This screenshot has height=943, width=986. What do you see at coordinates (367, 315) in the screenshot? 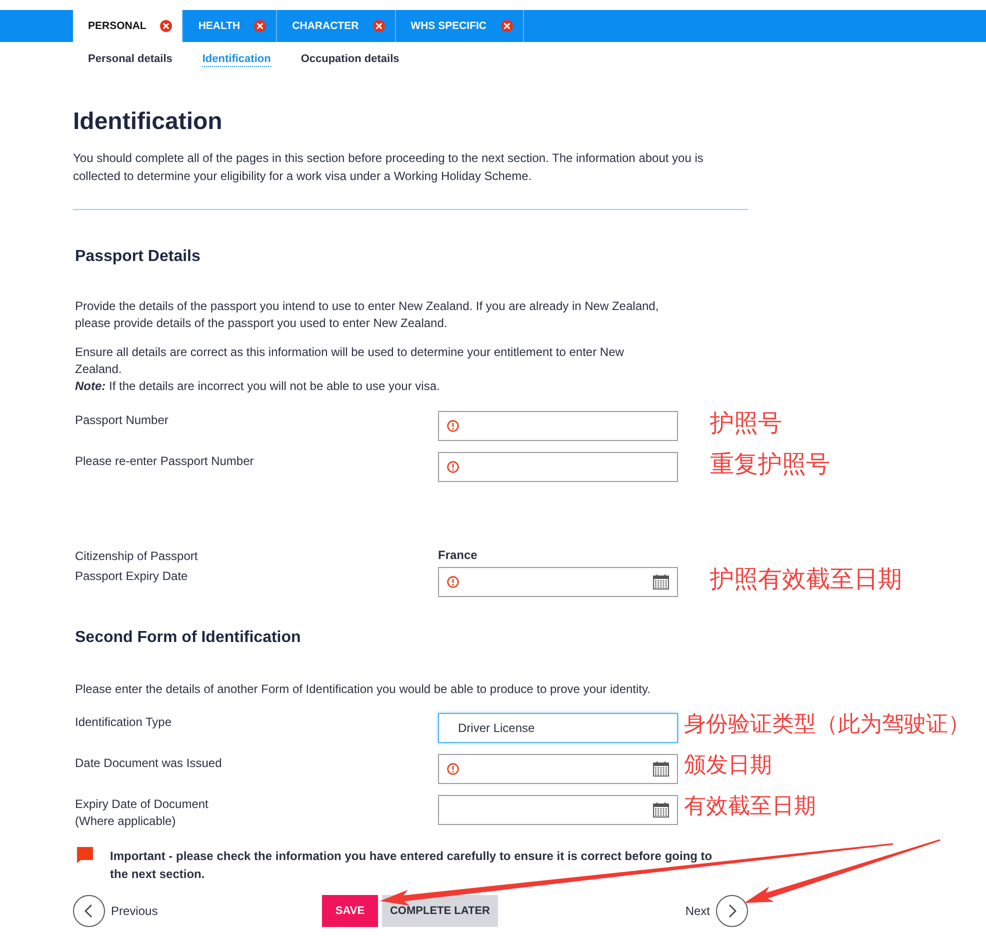
I see `paragraph-text: Provide the details of the passport you intend to use to enter New Zealand. If you are already in New Zealand, please provide details of the passport you used to enter New Zealand.` at bounding box center [367, 315].